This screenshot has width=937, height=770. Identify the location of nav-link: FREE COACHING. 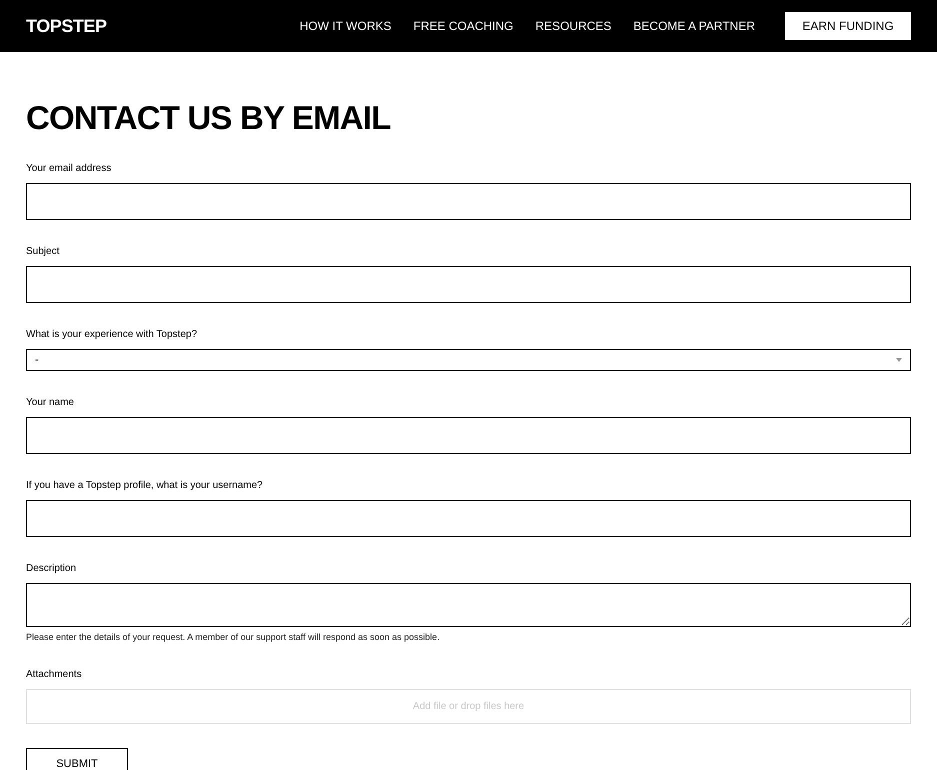
(463, 26).